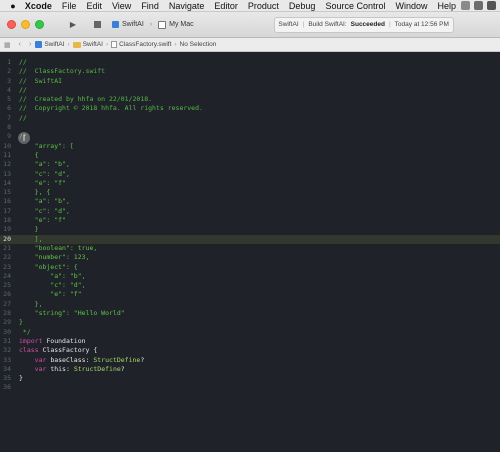 The height and width of the screenshot is (452, 500). I want to click on menu-file: File, so click(69, 6).